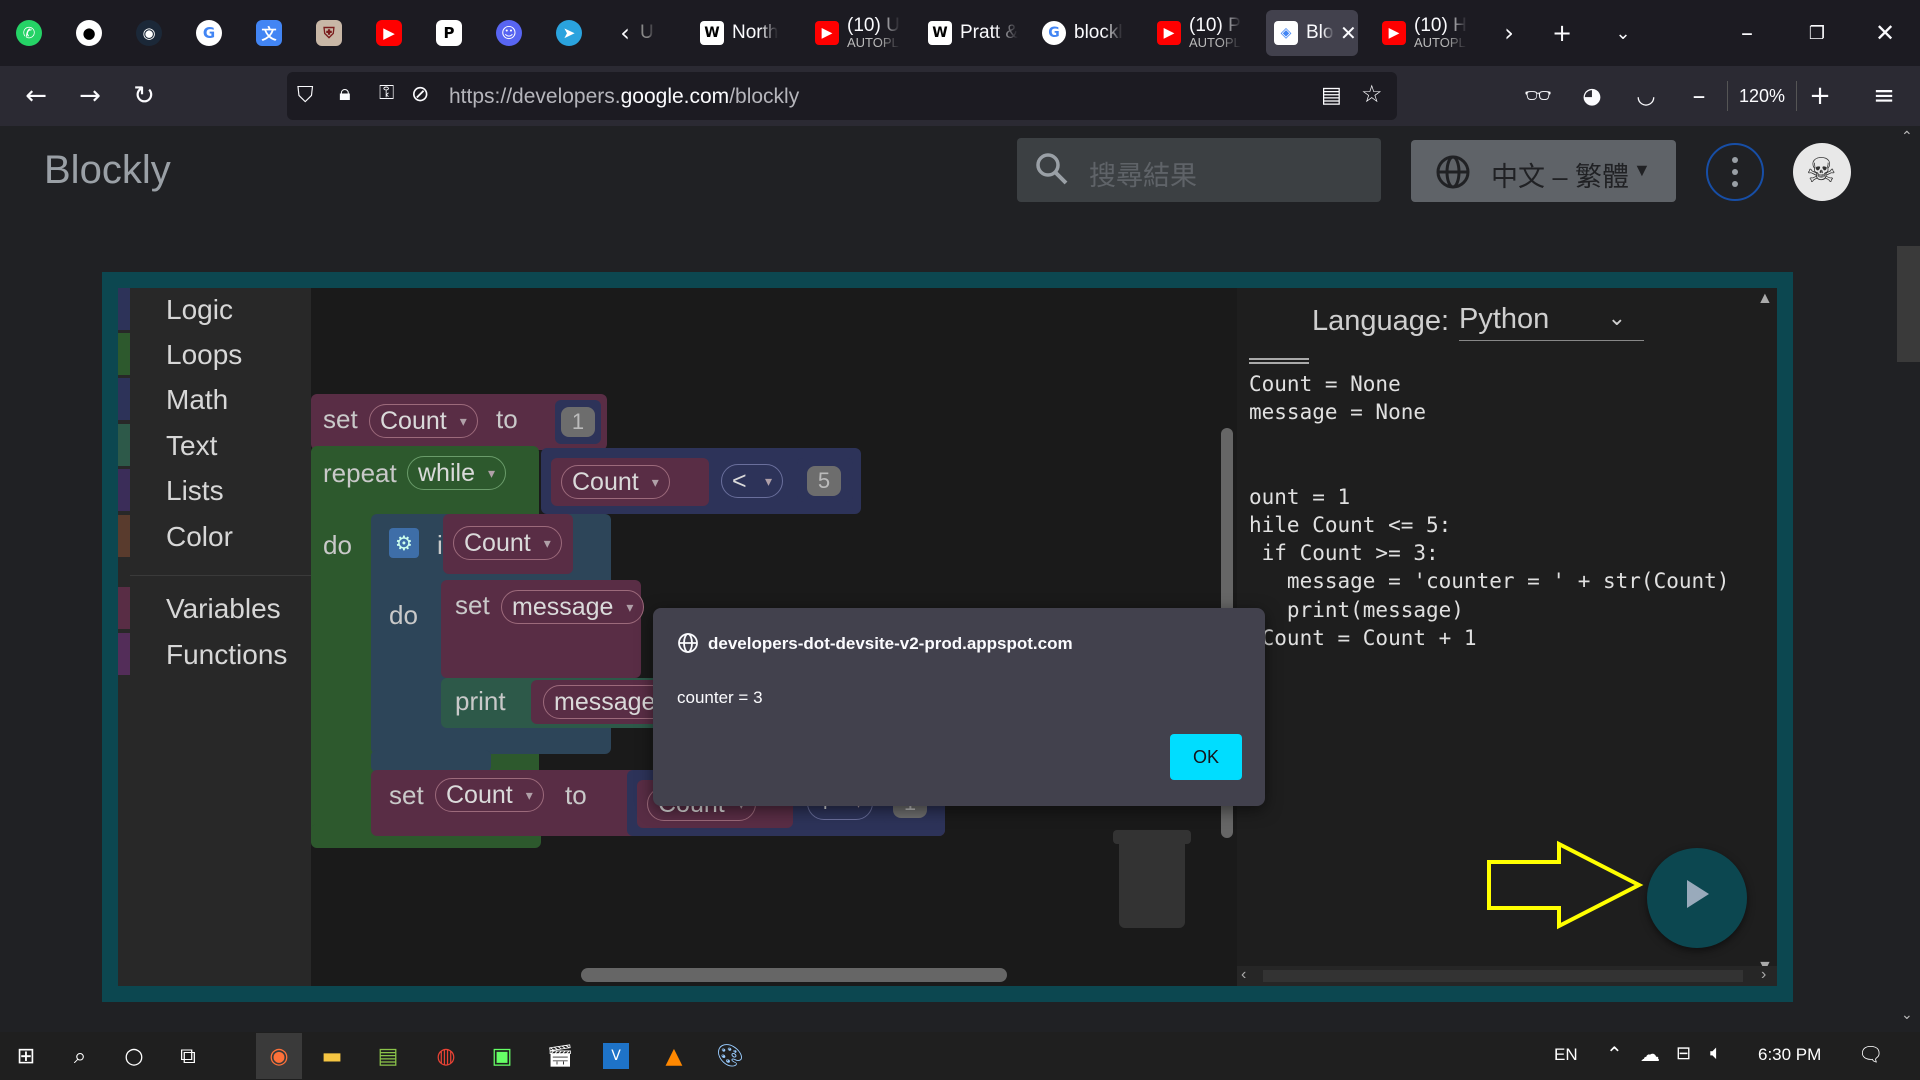  I want to click on pocket-button: ◡, so click(1646, 96).